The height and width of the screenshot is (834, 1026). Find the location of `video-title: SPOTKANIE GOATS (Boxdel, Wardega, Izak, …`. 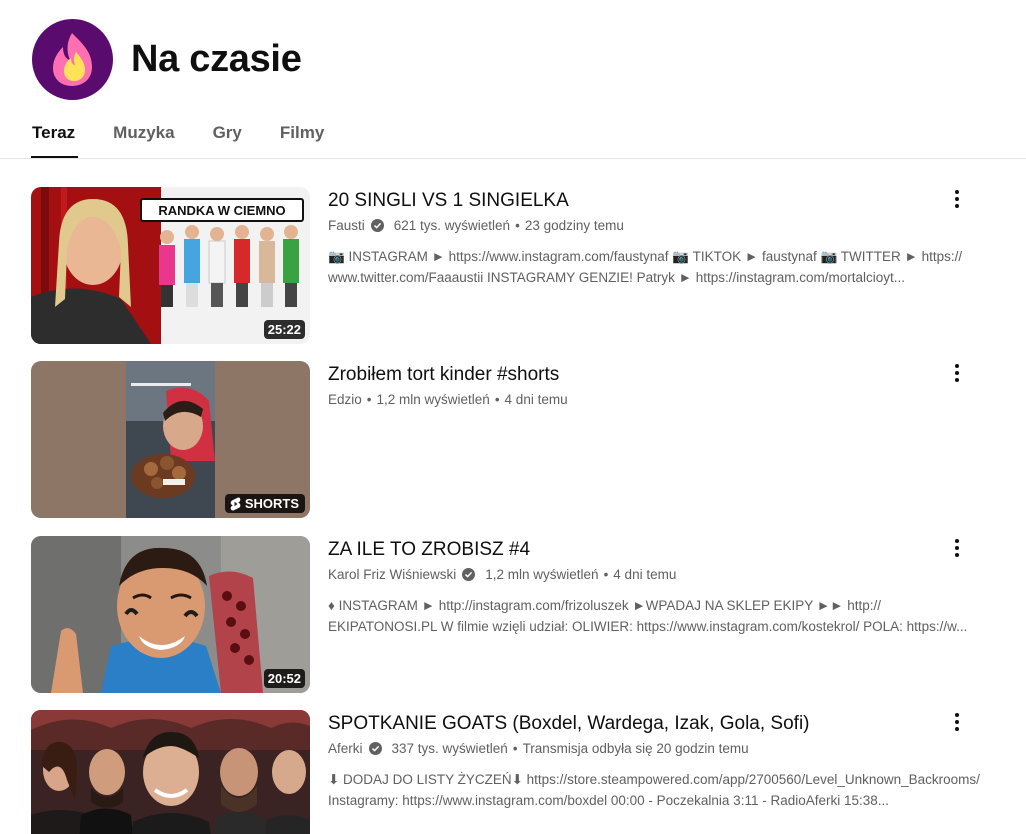

video-title: SPOTKANIE GOATS (Boxdel, Wardega, Izak, … is located at coordinates (653, 724).